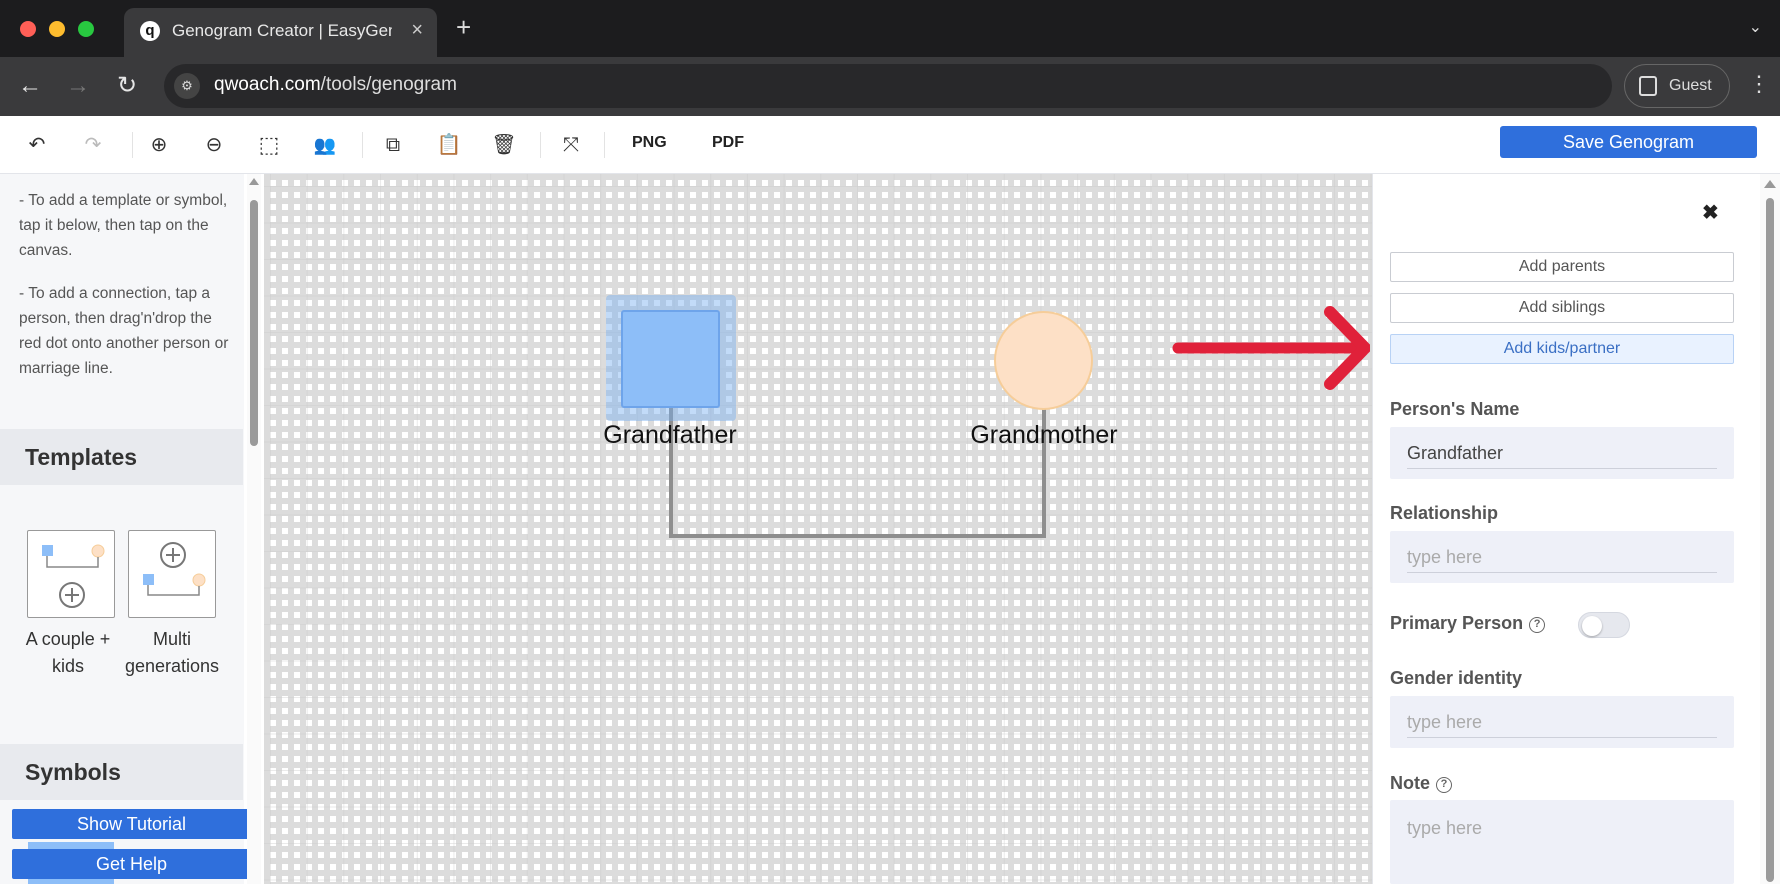 The image size is (1780, 884). Describe the element at coordinates (127, 86) in the screenshot. I see `reload-icon: ↻` at that location.